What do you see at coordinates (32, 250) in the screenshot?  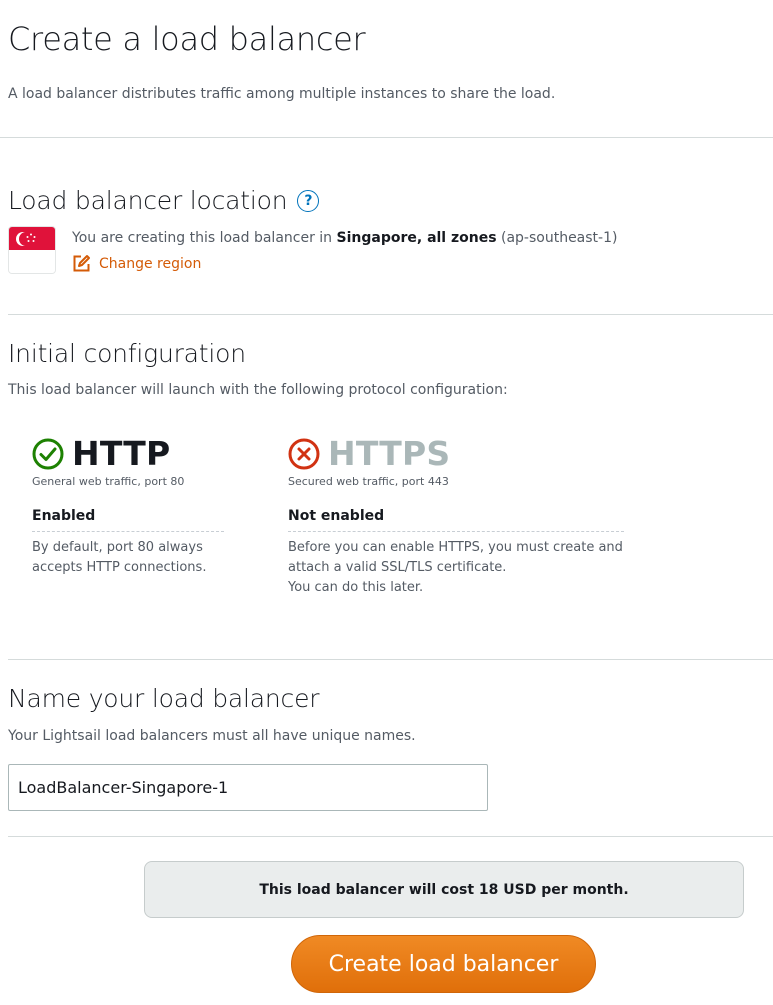 I see `singapore-flag-icon` at bounding box center [32, 250].